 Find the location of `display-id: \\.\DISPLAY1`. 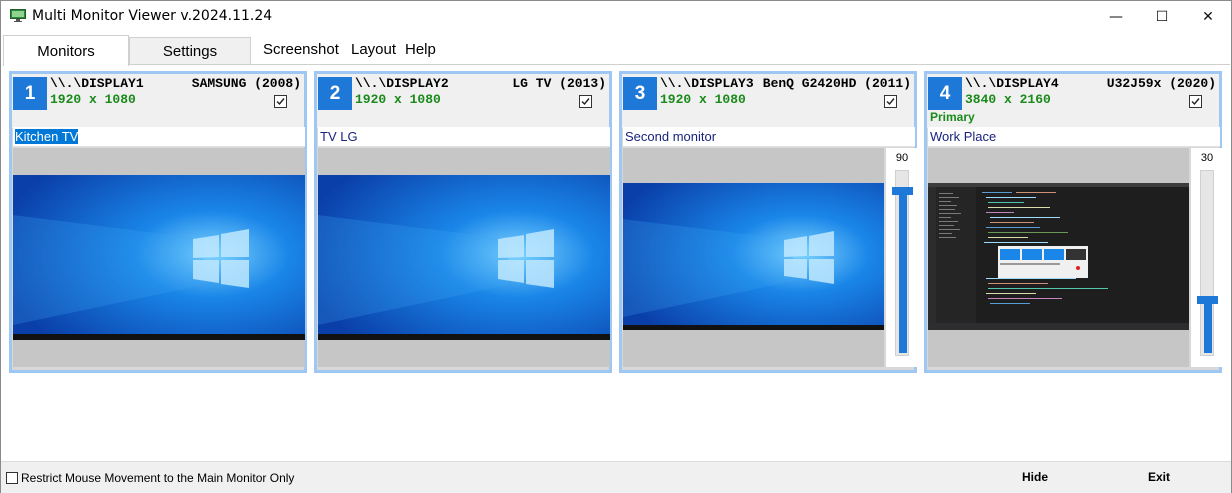

display-id: \\.\DISPLAY1 is located at coordinates (97, 83).